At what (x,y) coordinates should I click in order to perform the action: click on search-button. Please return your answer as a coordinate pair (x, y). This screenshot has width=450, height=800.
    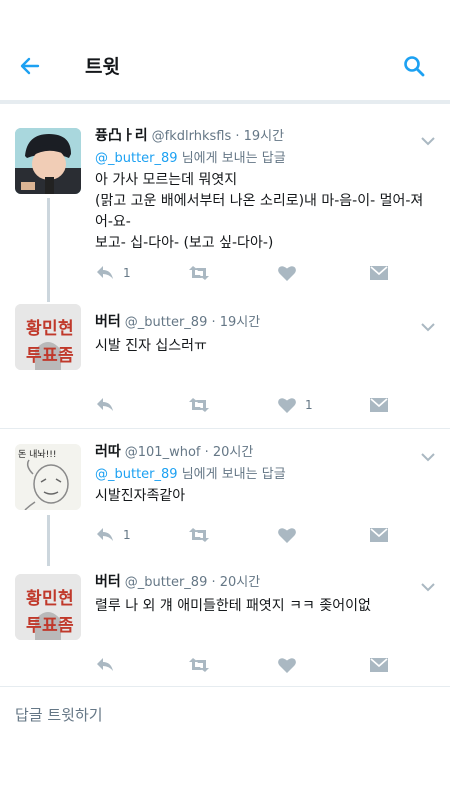
    Looking at the image, I should click on (414, 66).